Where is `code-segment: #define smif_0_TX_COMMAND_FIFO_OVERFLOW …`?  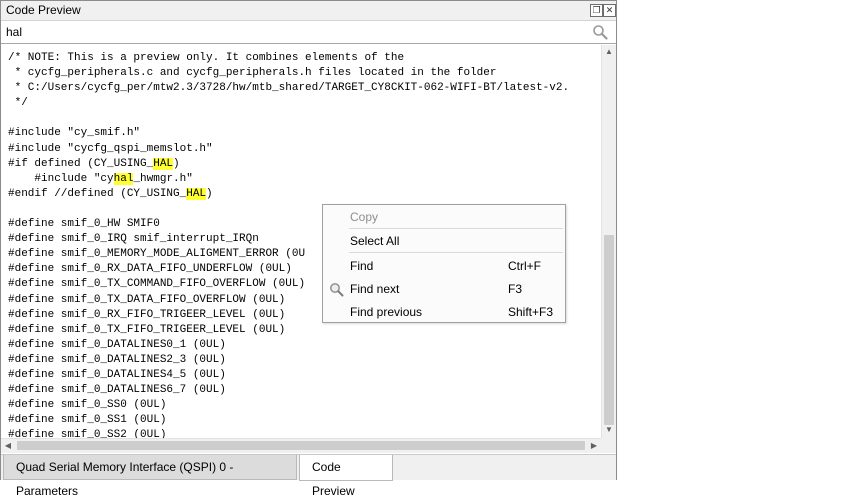
code-segment: #define smif_0_TX_COMMAND_FIFO_OVERFLOW … is located at coordinates (157, 284).